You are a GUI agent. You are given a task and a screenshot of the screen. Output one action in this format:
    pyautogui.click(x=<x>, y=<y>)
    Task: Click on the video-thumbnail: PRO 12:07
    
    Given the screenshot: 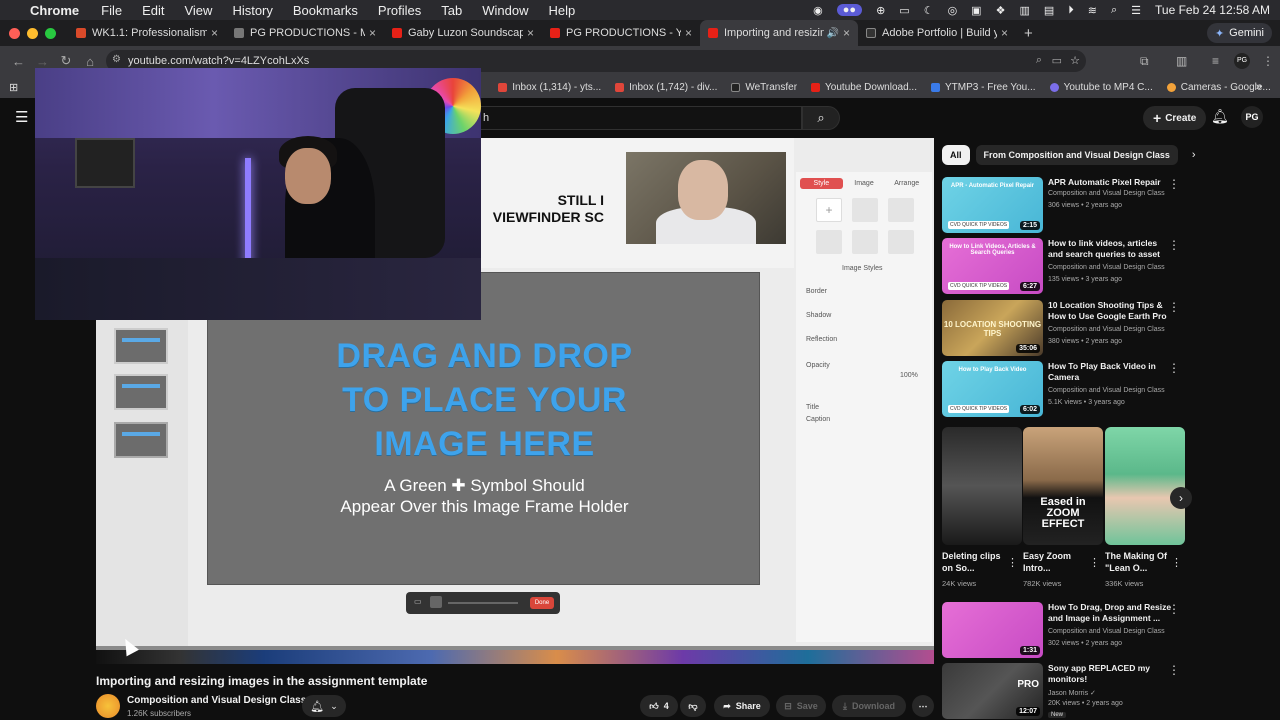 What is the action you would take?
    pyautogui.click(x=992, y=691)
    